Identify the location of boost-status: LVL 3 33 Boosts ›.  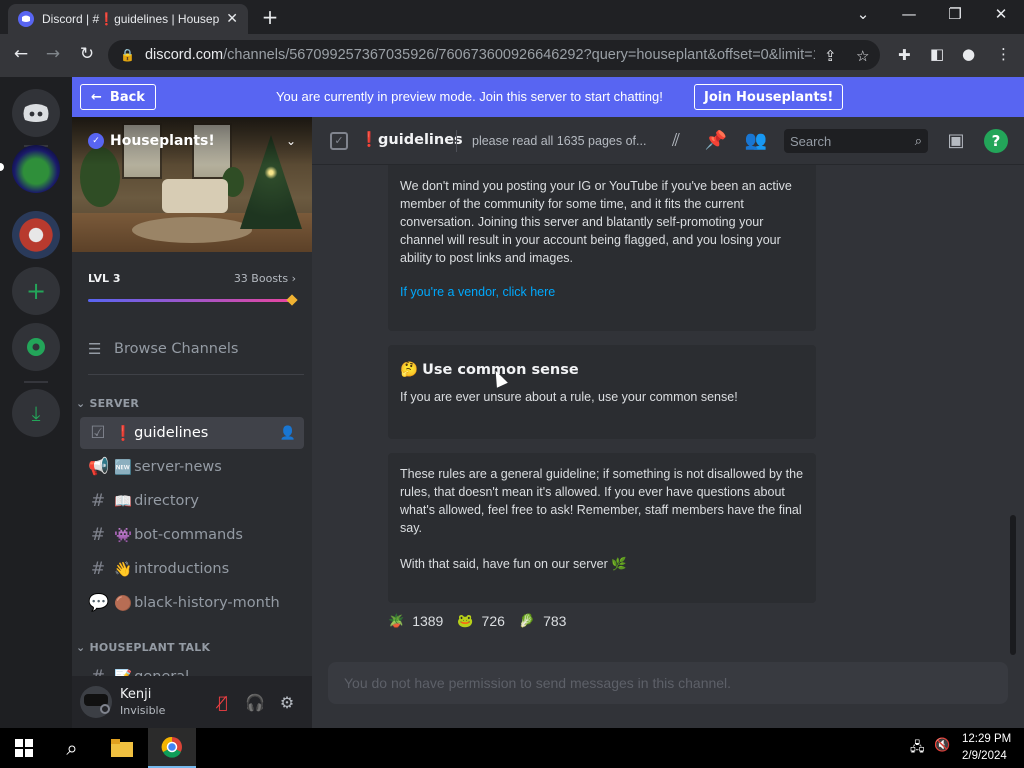
(192, 278).